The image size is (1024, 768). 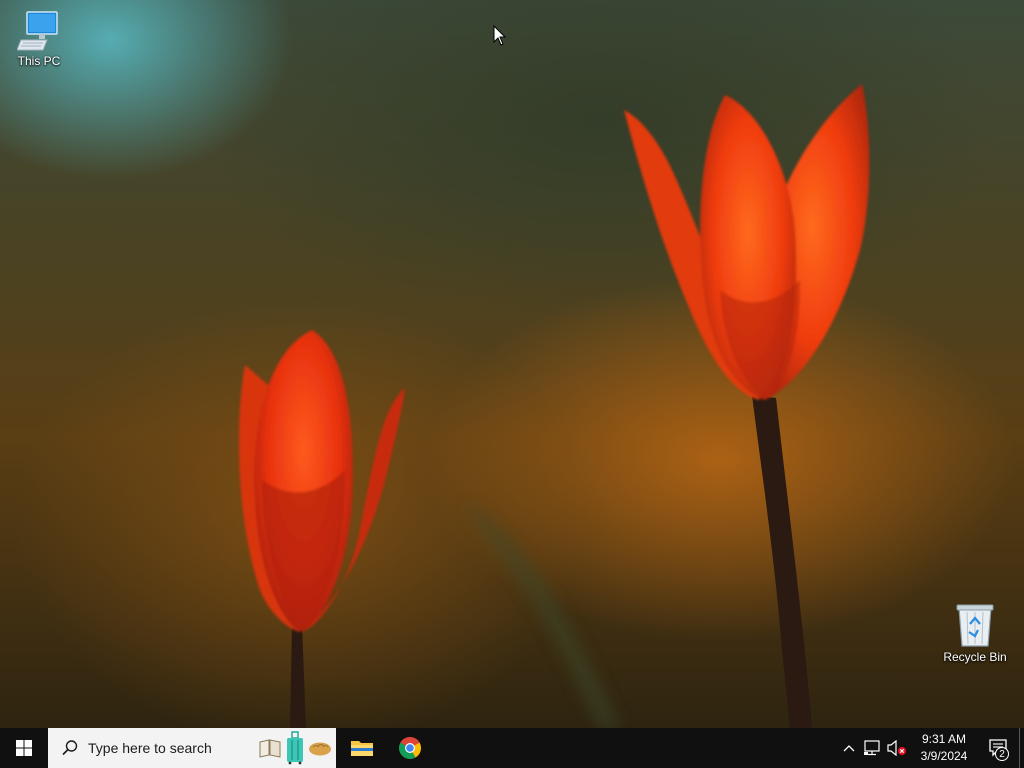 I want to click on windows-logo-icon, so click(x=24, y=748).